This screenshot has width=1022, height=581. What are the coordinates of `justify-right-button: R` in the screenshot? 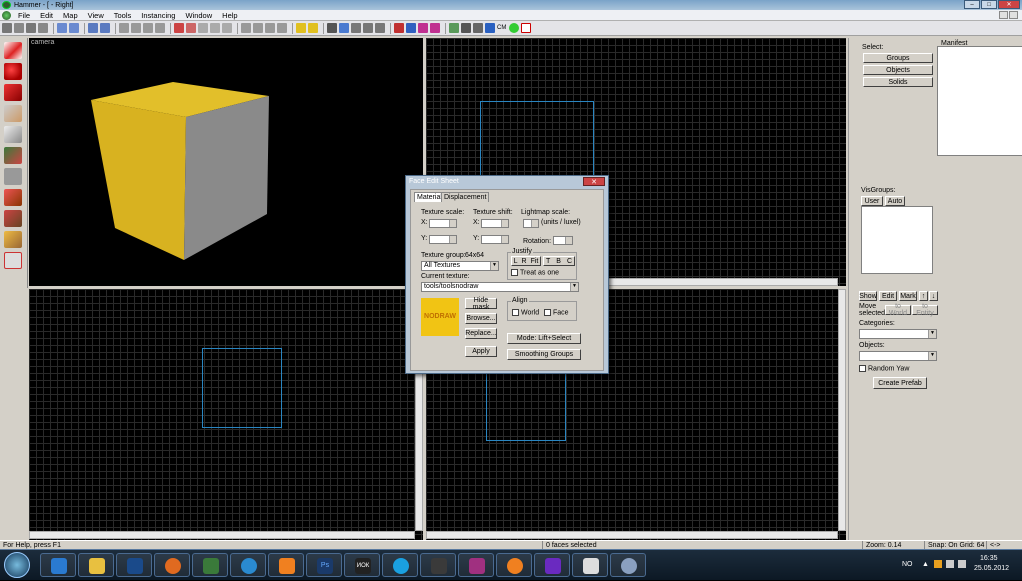 It's located at (524, 261).